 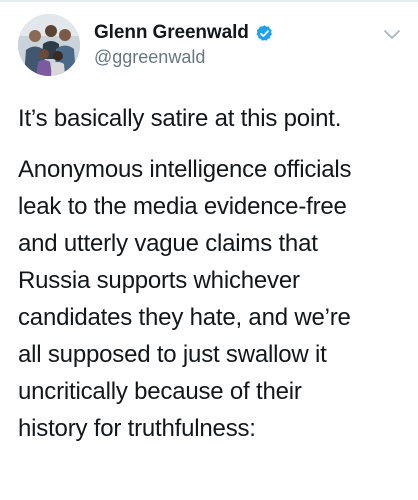 I want to click on author-display-name: Glenn Greenwald, so click(x=171, y=33).